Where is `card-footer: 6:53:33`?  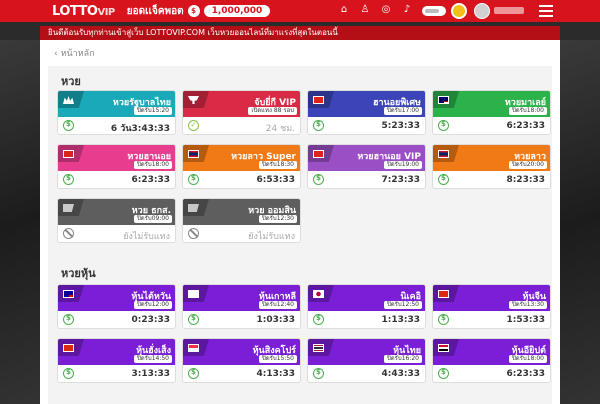 card-footer: 6:53:33 is located at coordinates (241, 179).